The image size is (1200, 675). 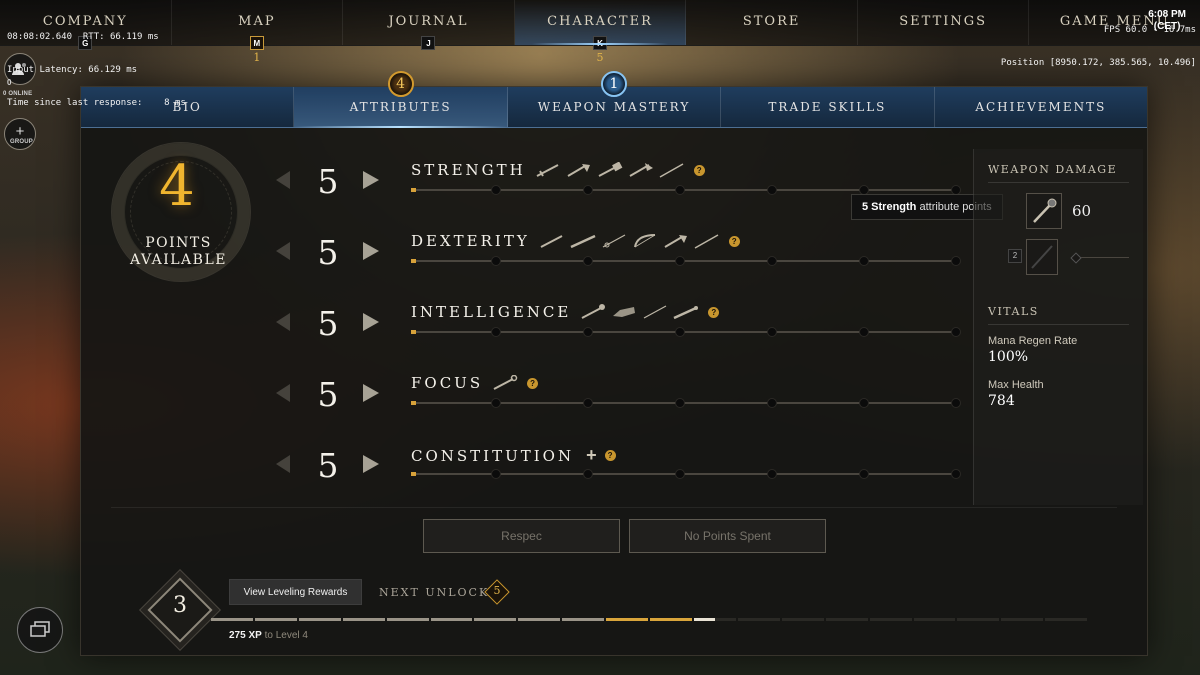 What do you see at coordinates (295, 592) in the screenshot?
I see `view-leveling-rewards-button: View Leveling Rewards` at bounding box center [295, 592].